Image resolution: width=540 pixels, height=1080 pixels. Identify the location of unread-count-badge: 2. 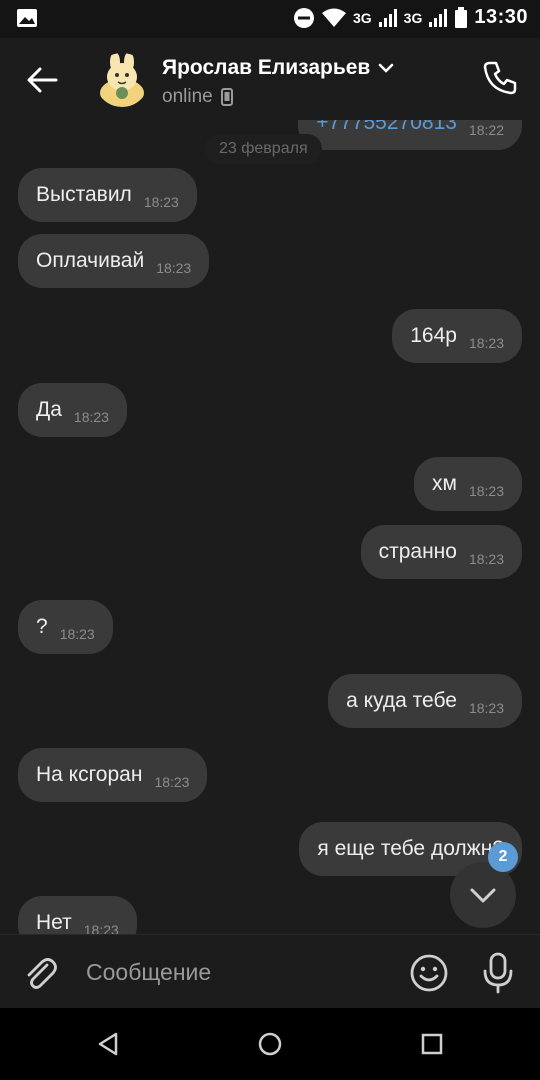
(503, 857).